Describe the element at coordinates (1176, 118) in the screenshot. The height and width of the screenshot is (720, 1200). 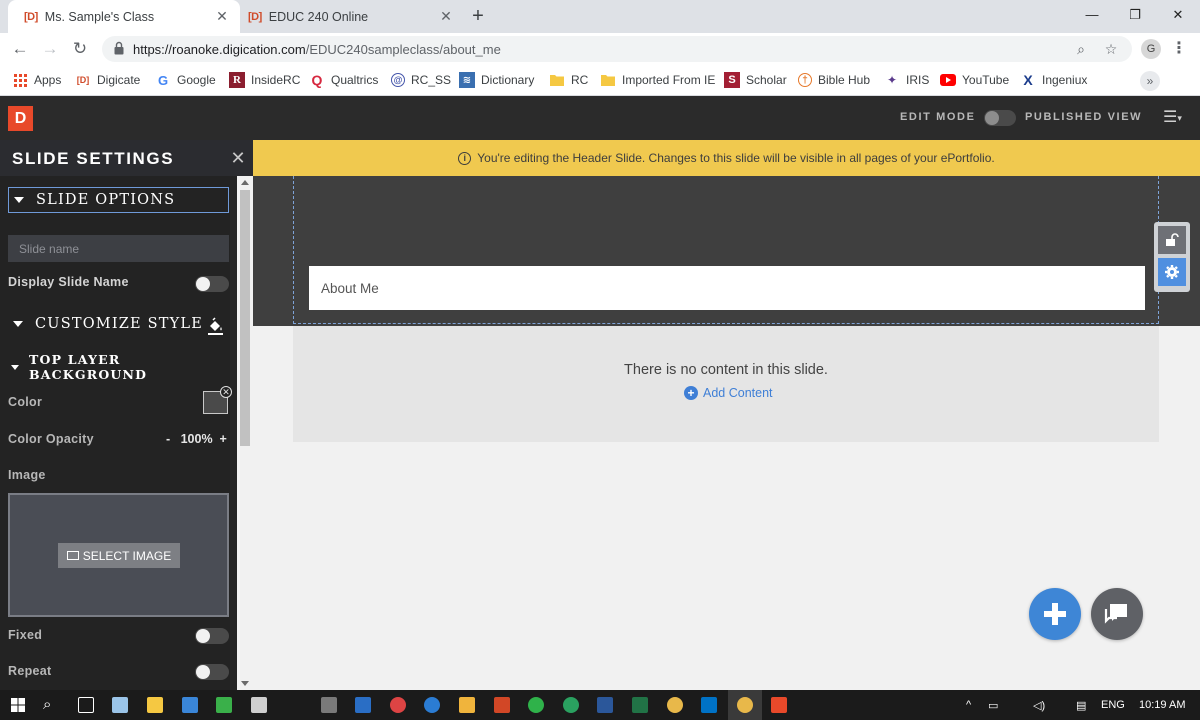
I see `hamburger-menu-icon: ☰▾` at that location.